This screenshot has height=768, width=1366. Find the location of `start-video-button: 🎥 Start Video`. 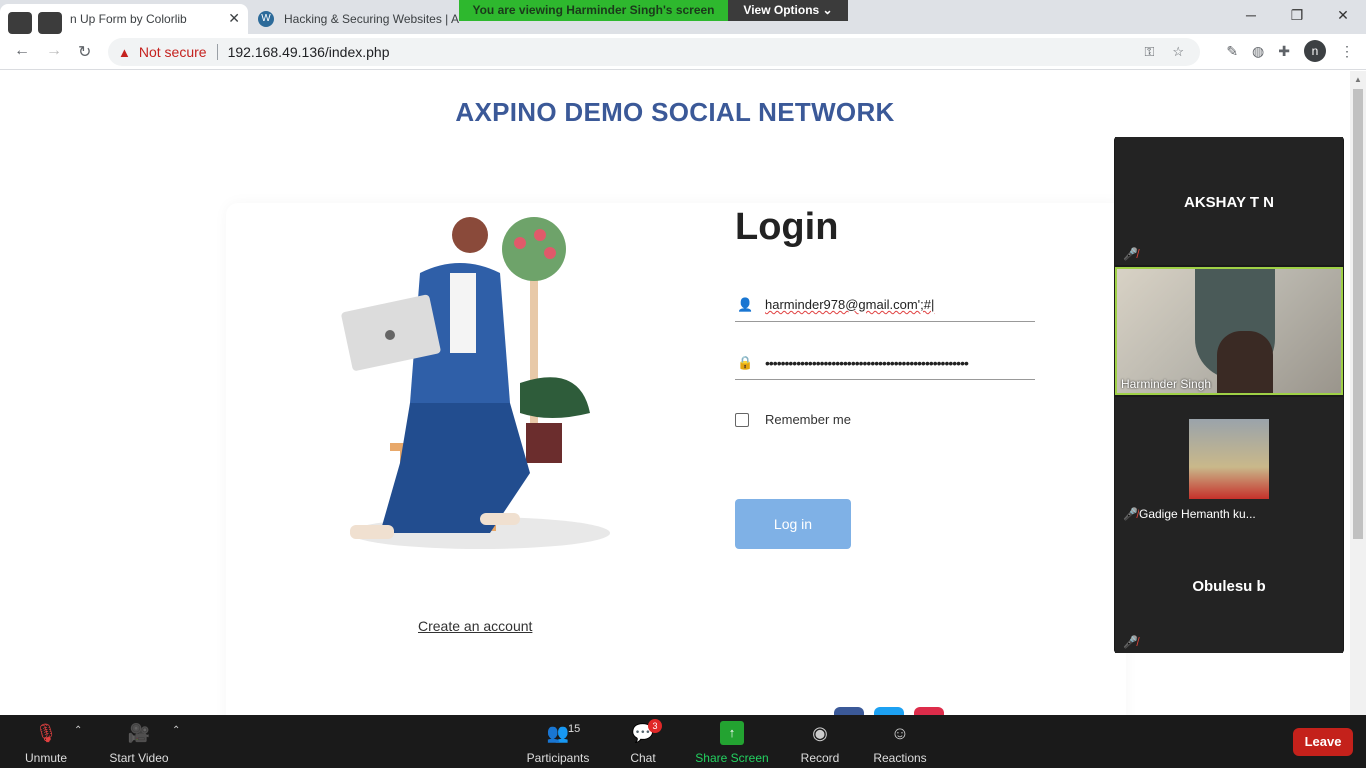

start-video-button: 🎥 Start Video is located at coordinates (139, 743).